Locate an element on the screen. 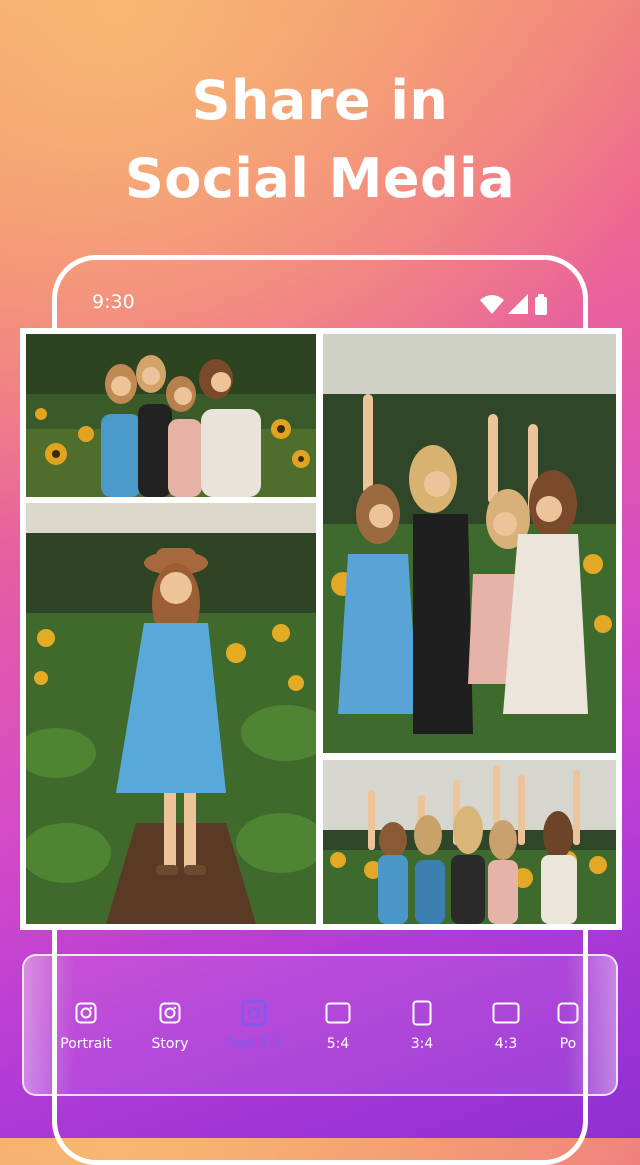 The height and width of the screenshot is (1165, 640). status-icons is located at coordinates (515, 305).